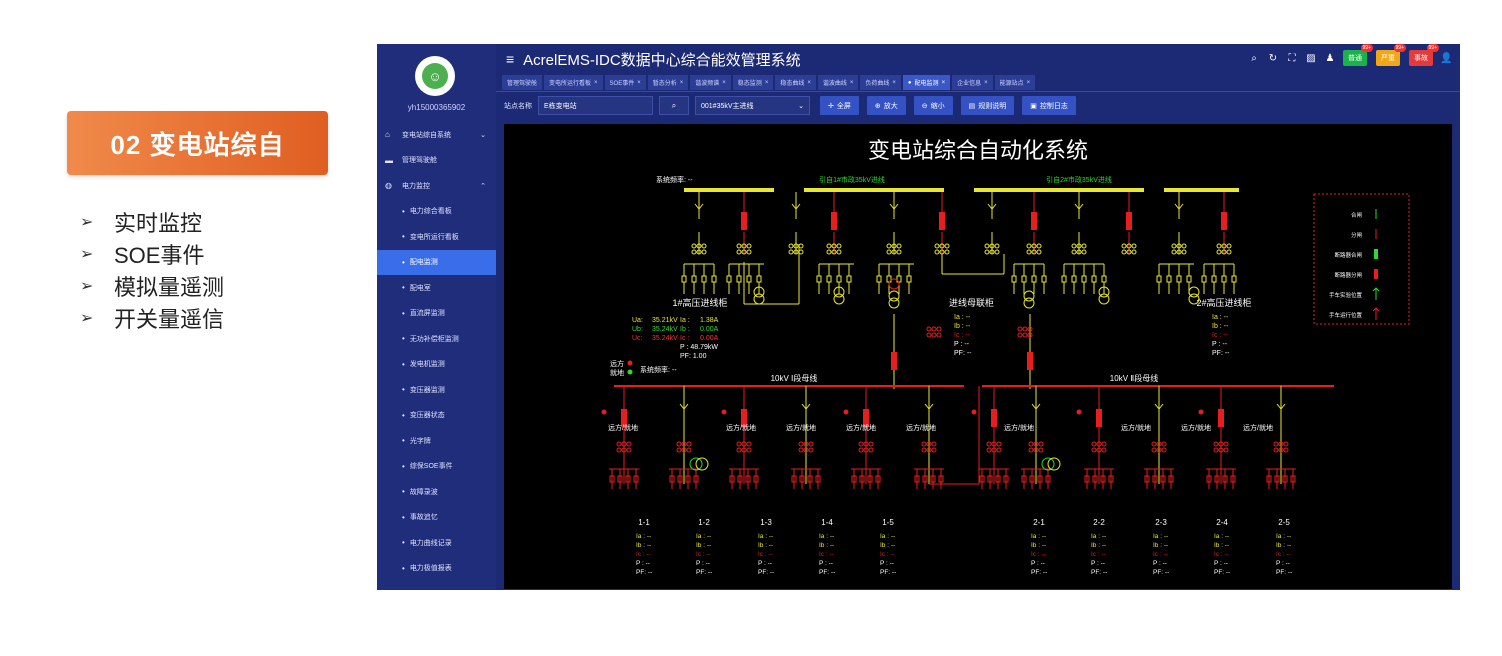 This screenshot has height=656, width=1502. I want to click on sidebar-item-label: 故障录波, so click(423, 492).